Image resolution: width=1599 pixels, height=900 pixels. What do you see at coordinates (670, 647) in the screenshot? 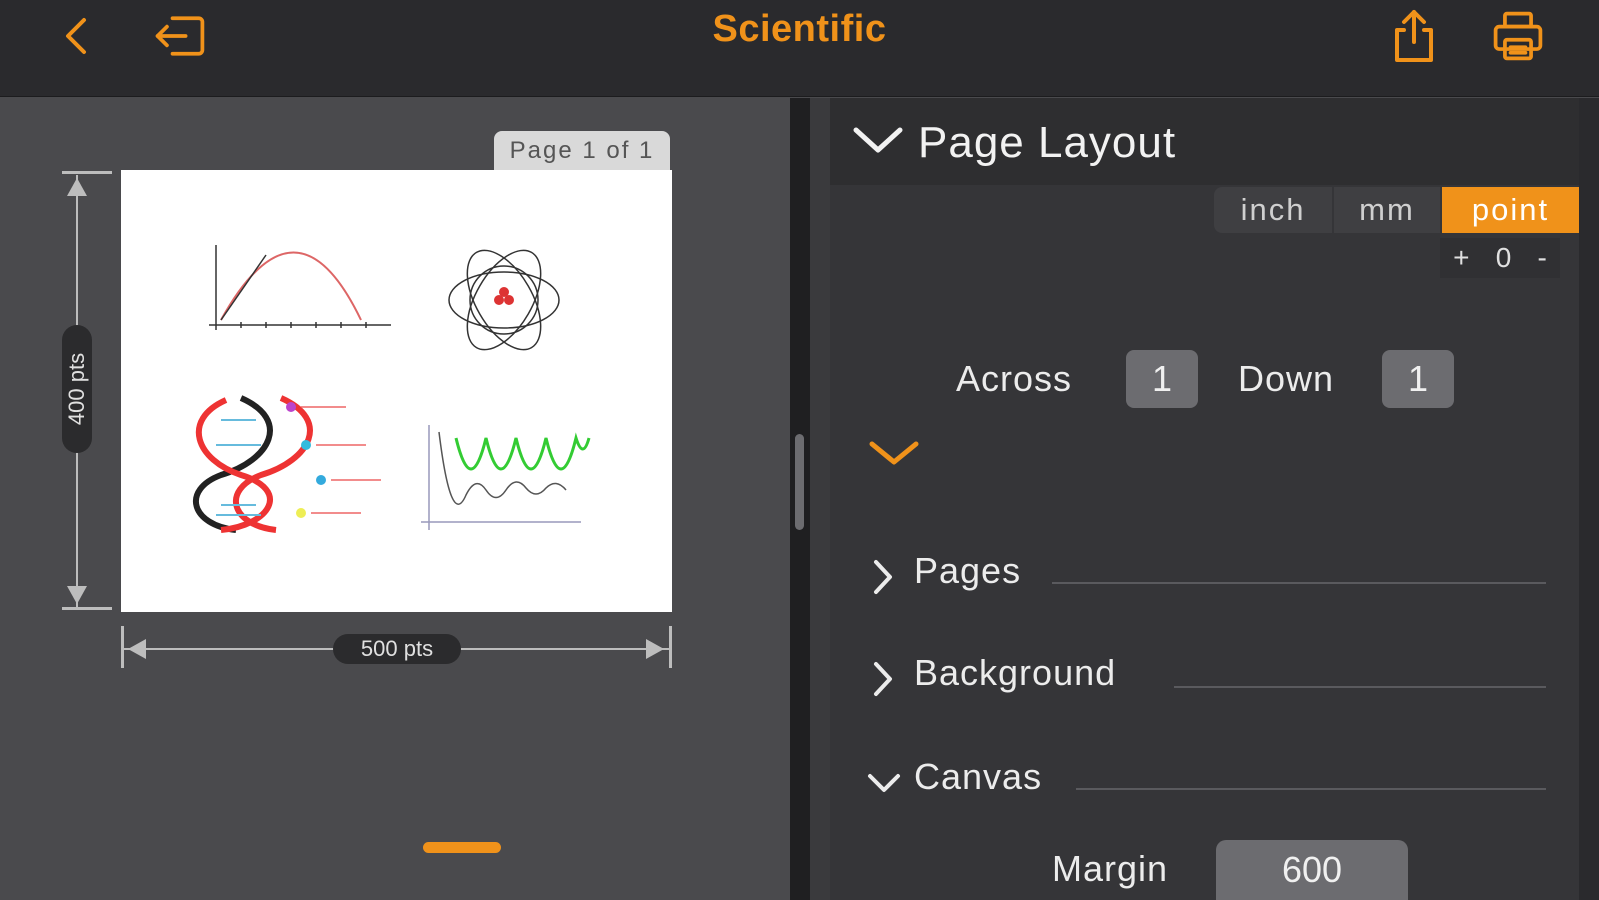
I see `width-dimension-right-tick` at bounding box center [670, 647].